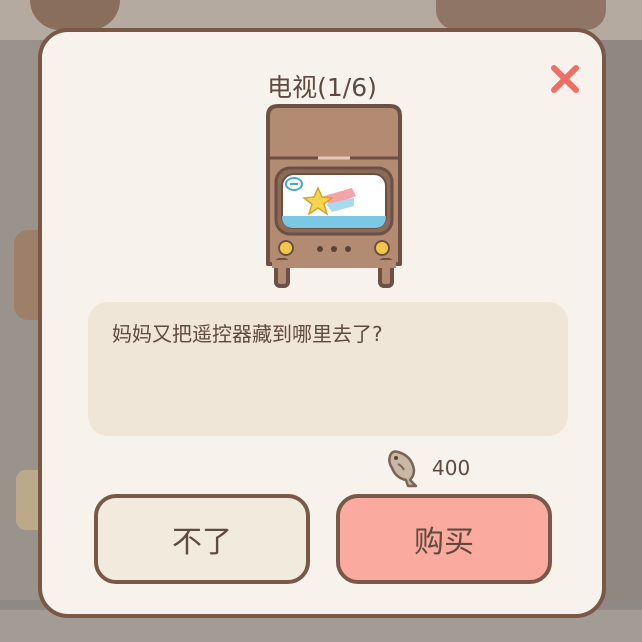 Image resolution: width=642 pixels, height=642 pixels. I want to click on buy-button: 购买, so click(444, 539).